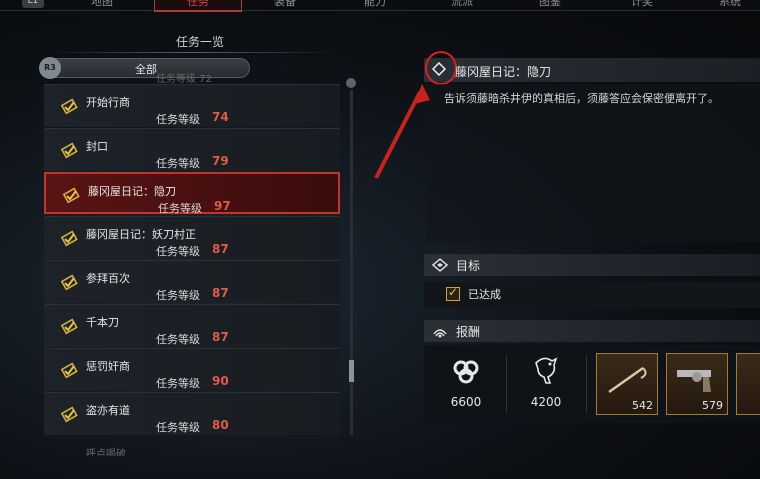  Describe the element at coordinates (627, 380) in the screenshot. I see `kusarigama-icon` at that location.